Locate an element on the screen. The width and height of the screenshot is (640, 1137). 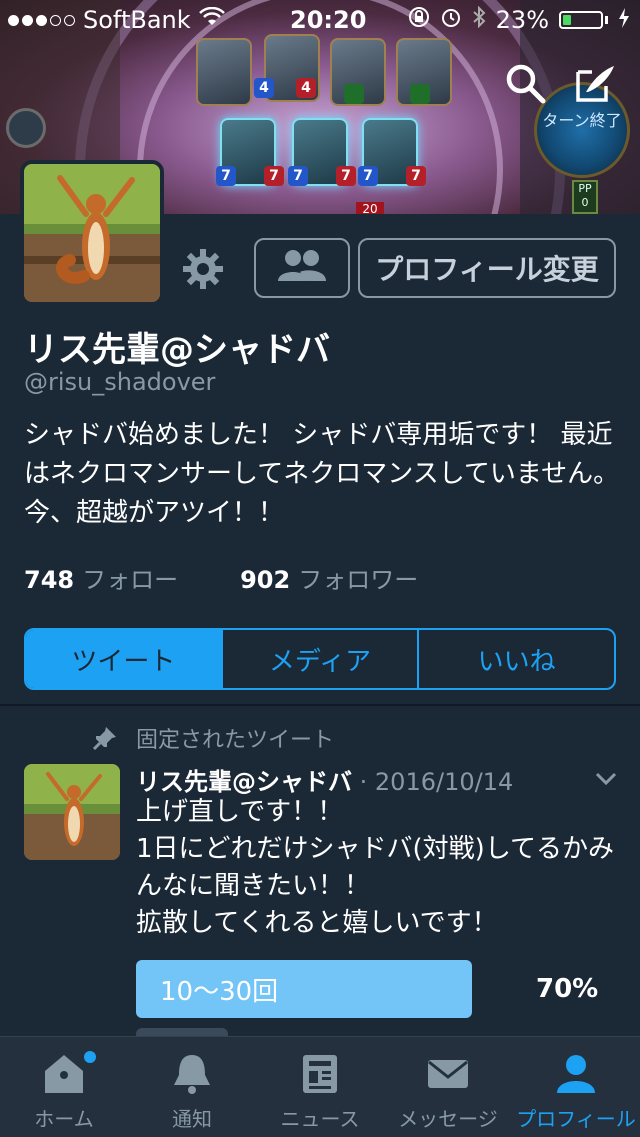
poll-option-percent: 70% is located at coordinates (567, 989).